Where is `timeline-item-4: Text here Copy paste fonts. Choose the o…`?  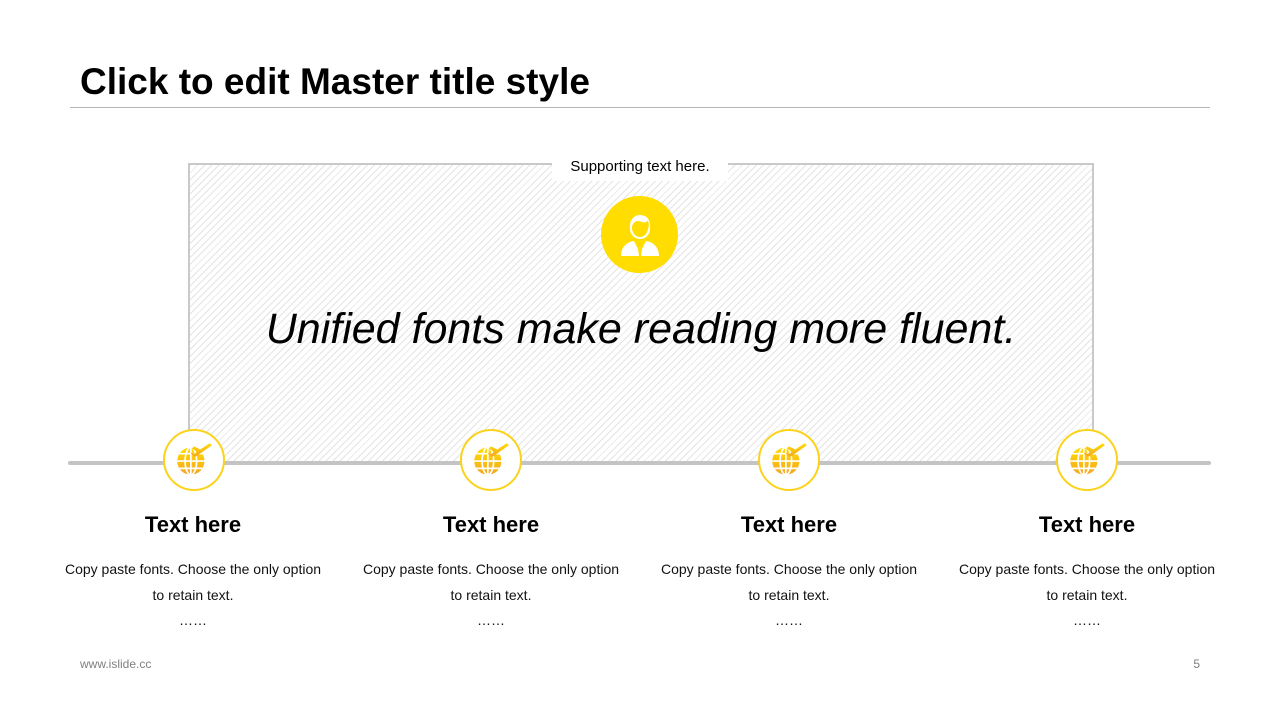
timeline-item-4: Text here Copy paste fonts. Choose the o… is located at coordinates (1087, 569).